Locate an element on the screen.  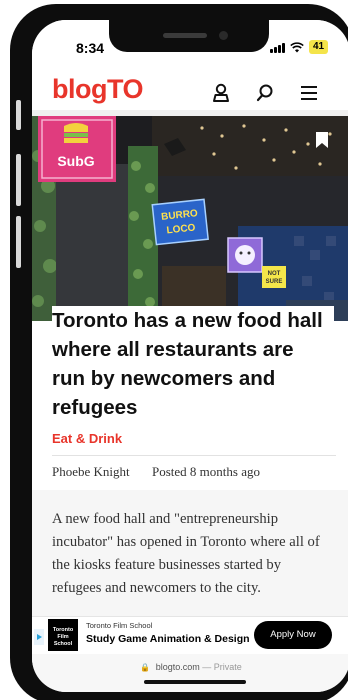
status-bar: 8:34 41 is located at coordinates (190, 45).